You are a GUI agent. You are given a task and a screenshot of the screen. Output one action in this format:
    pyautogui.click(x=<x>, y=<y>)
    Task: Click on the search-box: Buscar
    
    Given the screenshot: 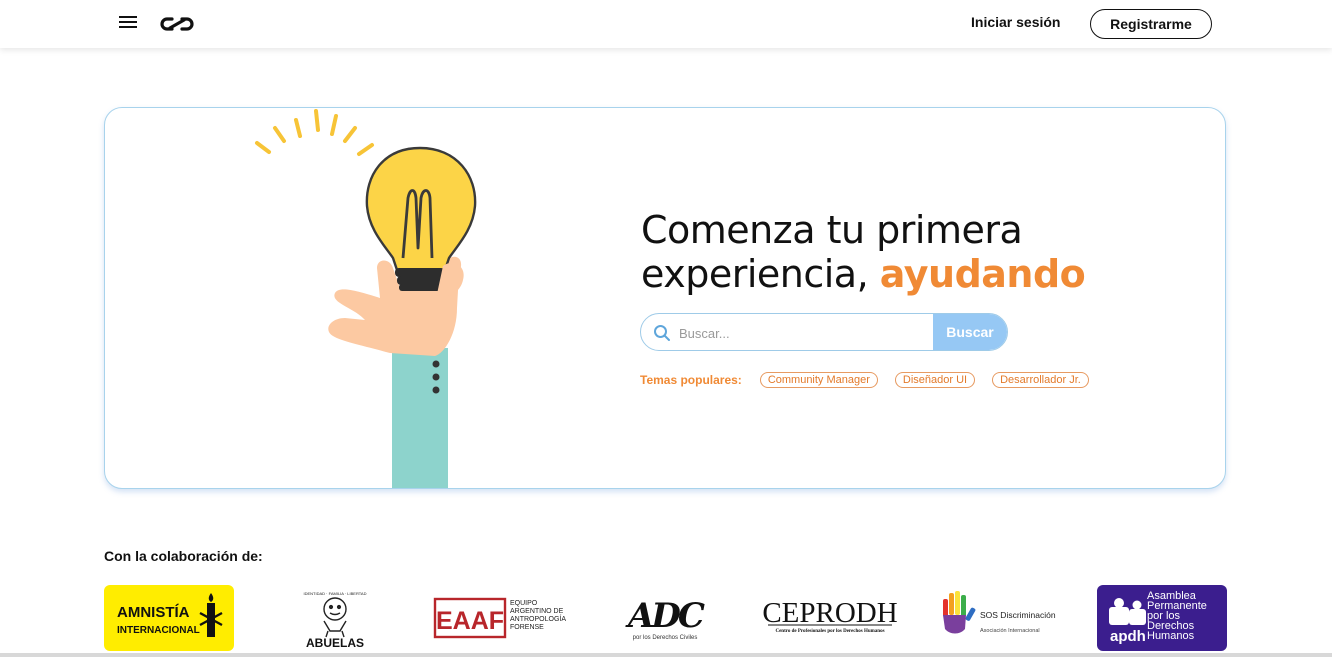 What is the action you would take?
    pyautogui.click(x=824, y=332)
    